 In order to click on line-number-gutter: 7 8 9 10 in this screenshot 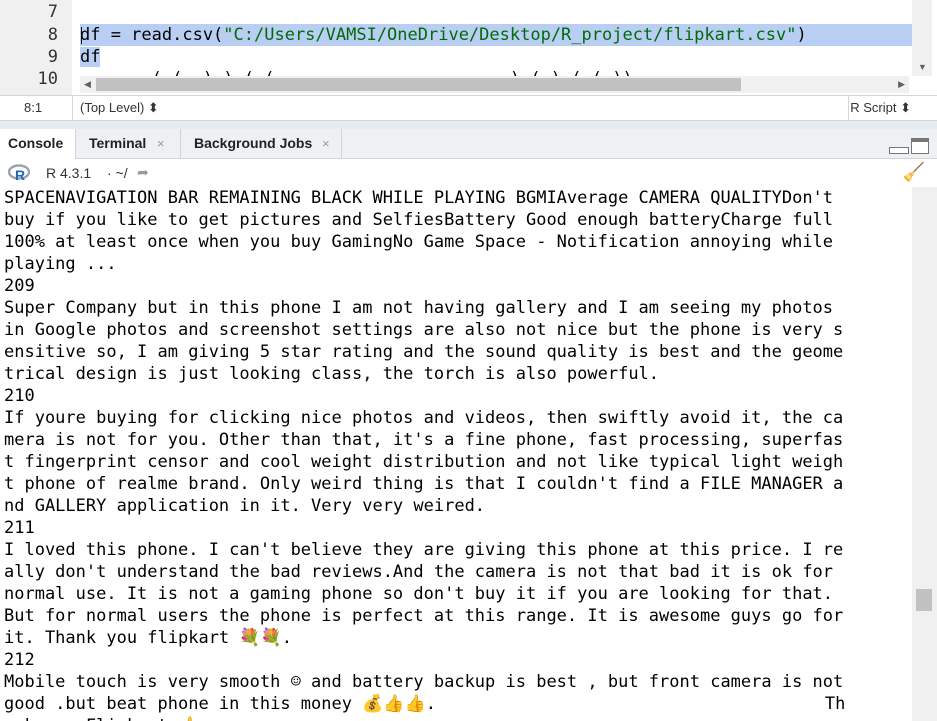, I will do `click(36, 47)`.